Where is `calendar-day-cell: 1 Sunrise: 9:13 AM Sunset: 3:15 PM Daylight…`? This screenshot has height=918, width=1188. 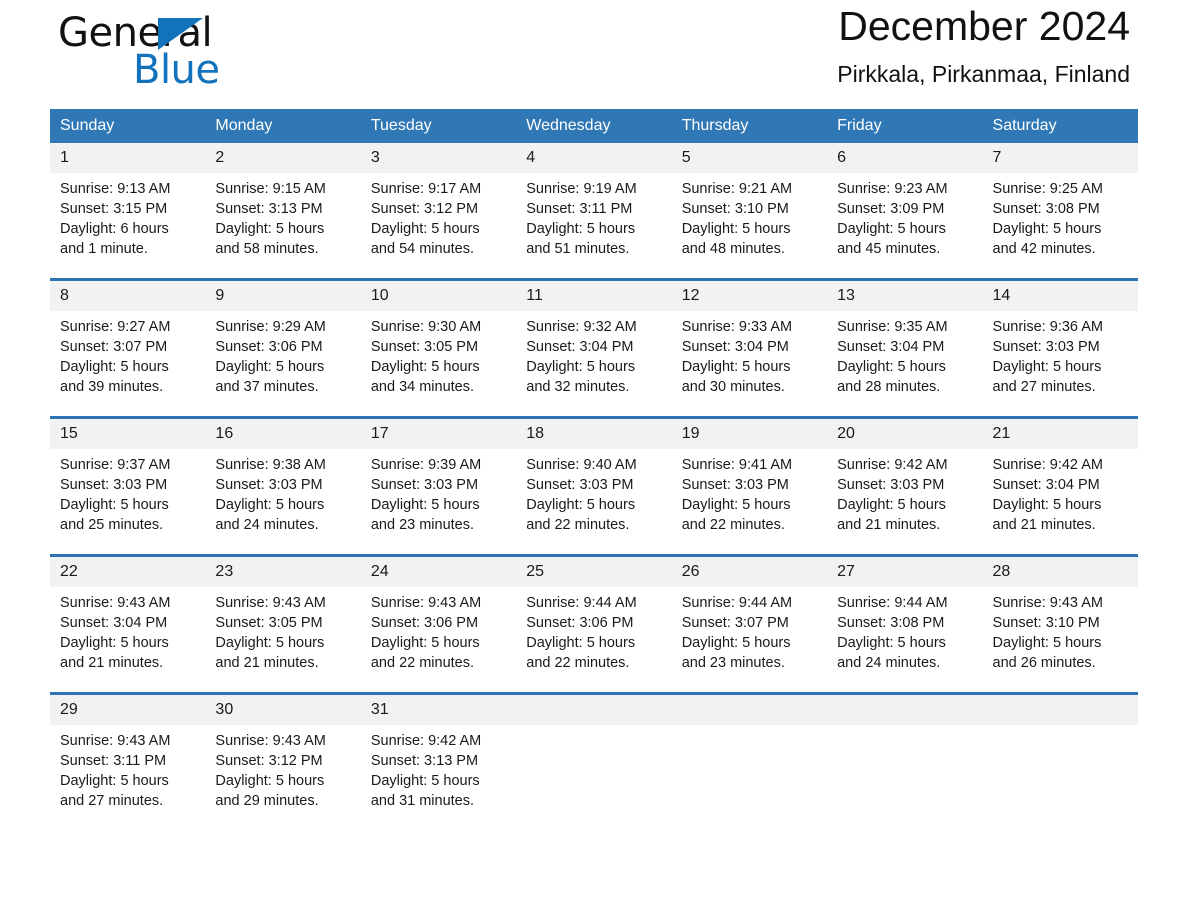 calendar-day-cell: 1 Sunrise: 9:13 AM Sunset: 3:15 PM Daylight… is located at coordinates (128, 211).